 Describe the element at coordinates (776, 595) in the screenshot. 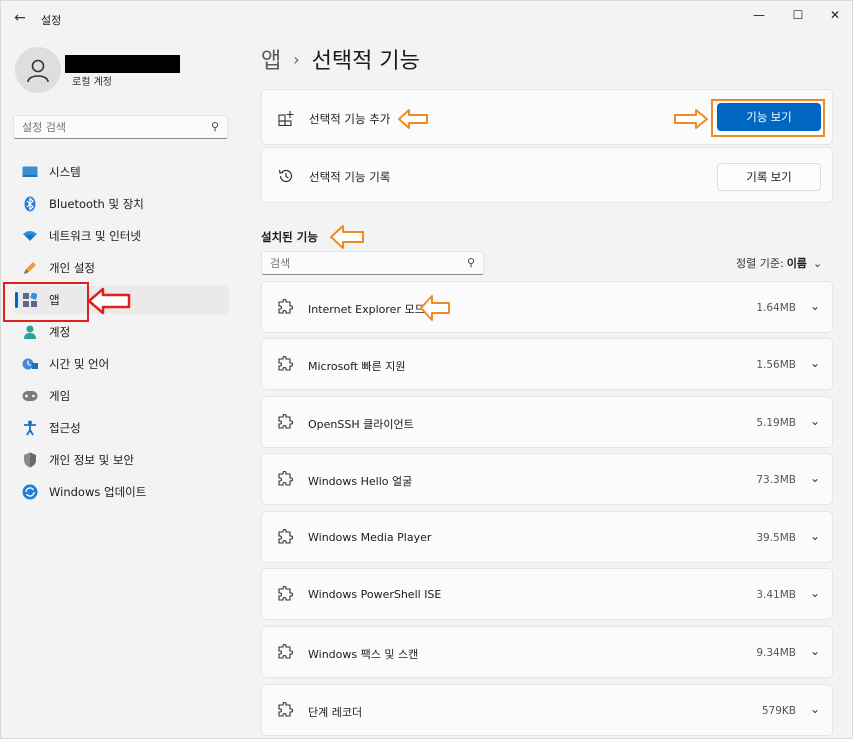

I see `feature-size: 3.41MB` at that location.